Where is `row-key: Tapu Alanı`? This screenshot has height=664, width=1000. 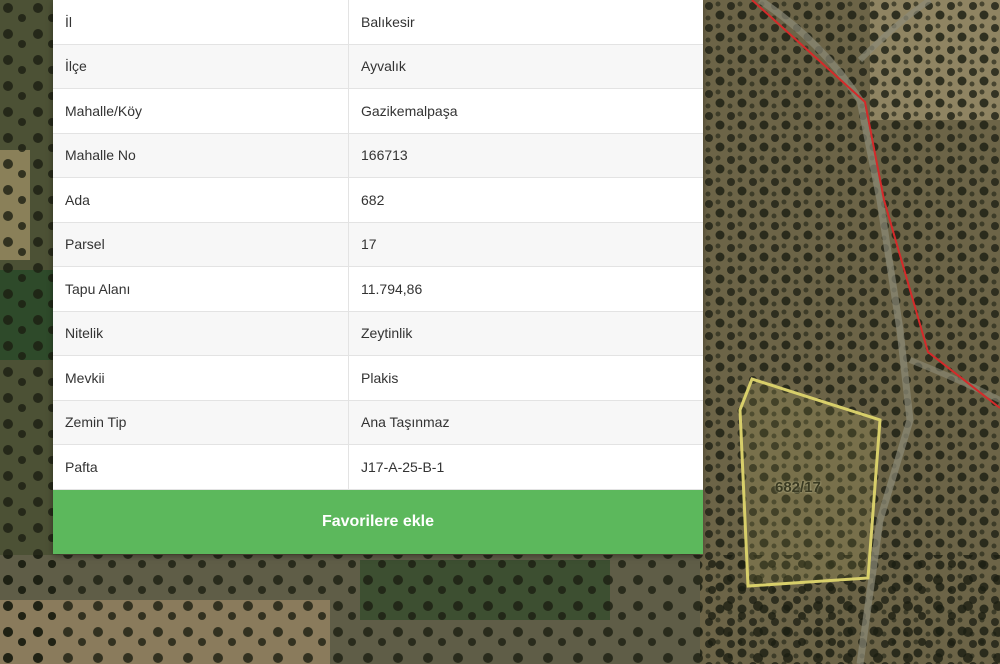
row-key: Tapu Alanı is located at coordinates (201, 289).